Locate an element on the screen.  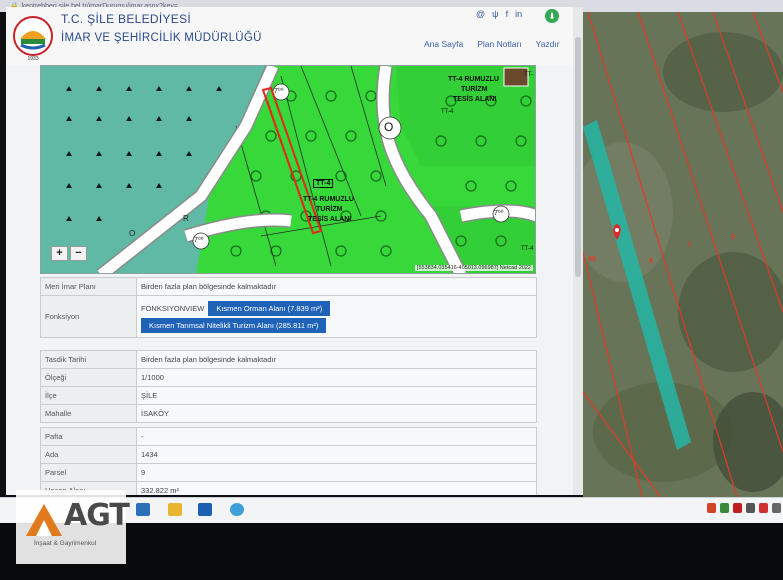
row-label: Parsel is located at coordinates (88, 472).